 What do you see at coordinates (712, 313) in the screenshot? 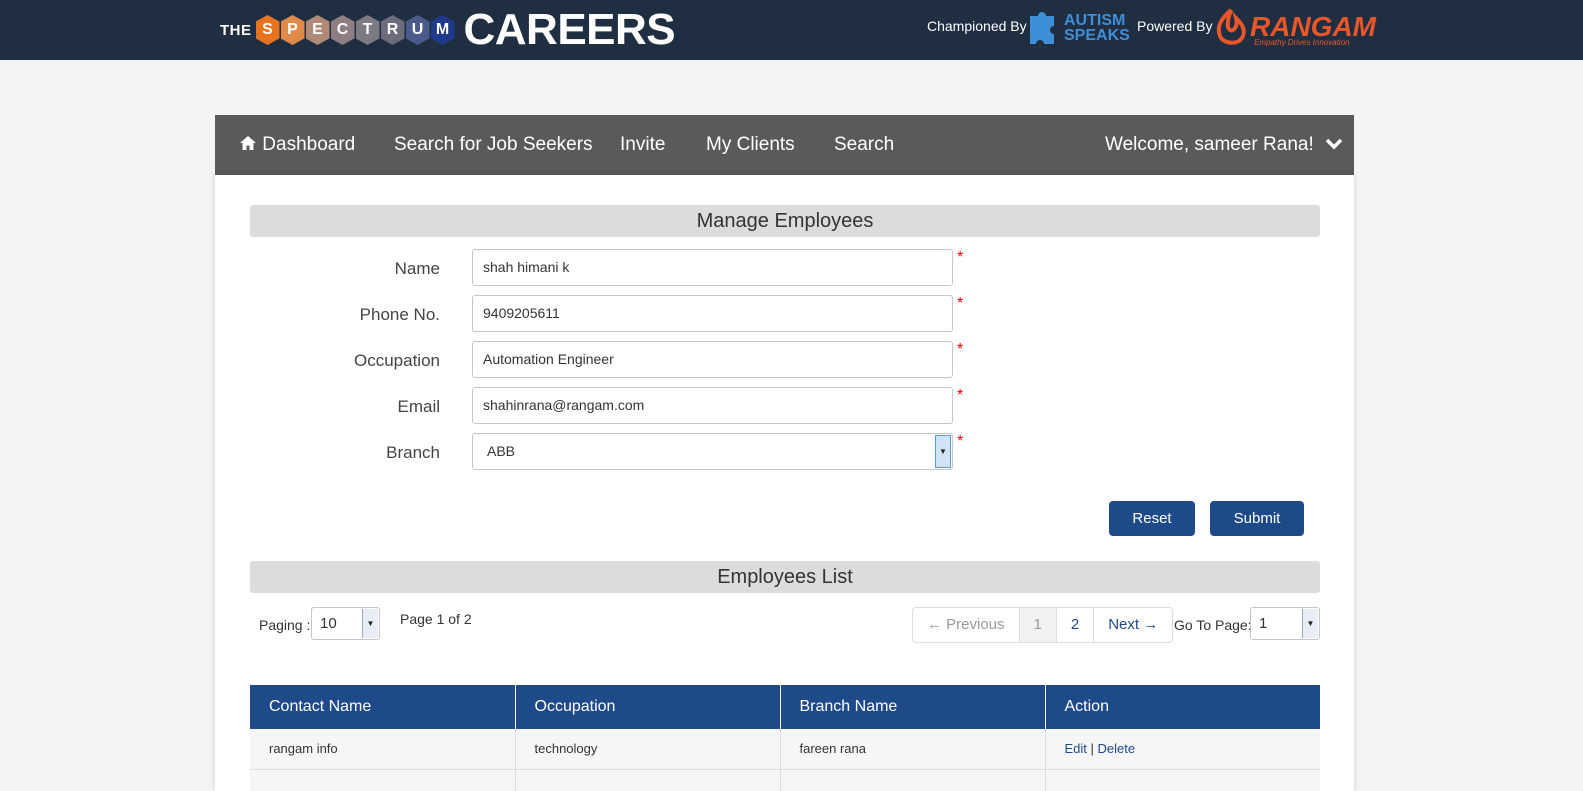
I see `phone-input: 9409205611` at bounding box center [712, 313].